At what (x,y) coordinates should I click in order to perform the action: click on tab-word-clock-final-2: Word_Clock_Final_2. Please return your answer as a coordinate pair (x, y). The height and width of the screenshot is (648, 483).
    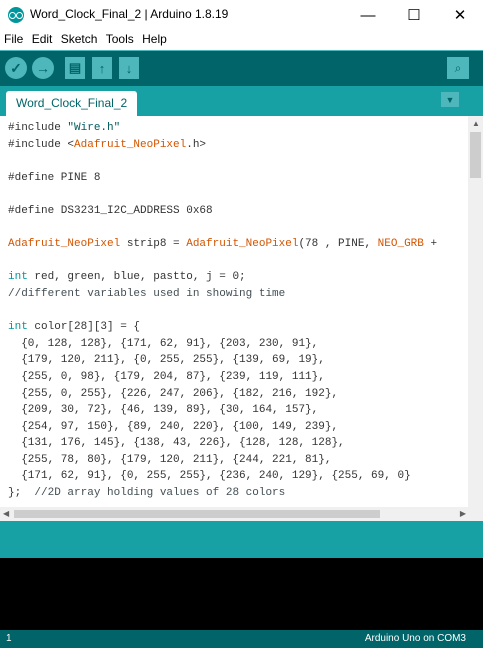
    Looking at the image, I should click on (72, 103).